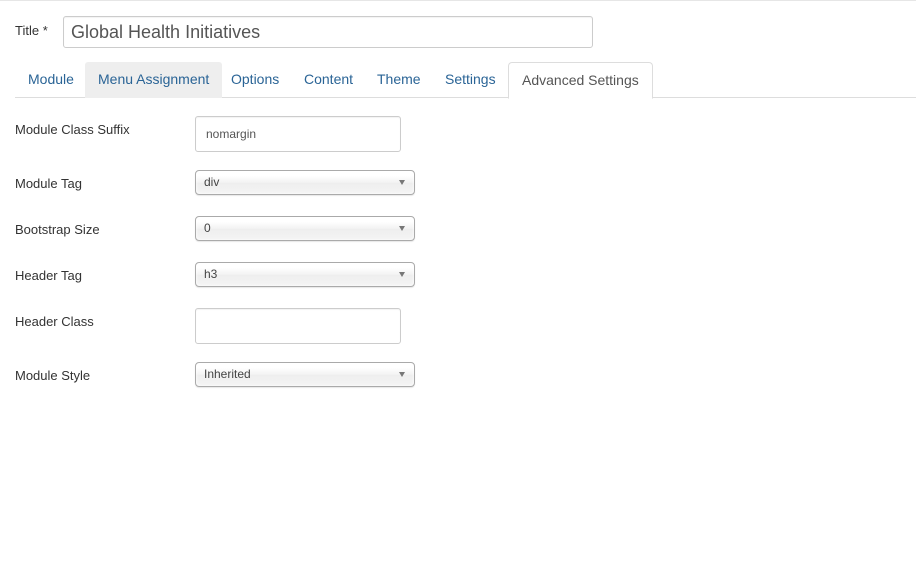 The height and width of the screenshot is (564, 916). Describe the element at coordinates (305, 228) in the screenshot. I see `bootstrap-size-select: 0` at that location.